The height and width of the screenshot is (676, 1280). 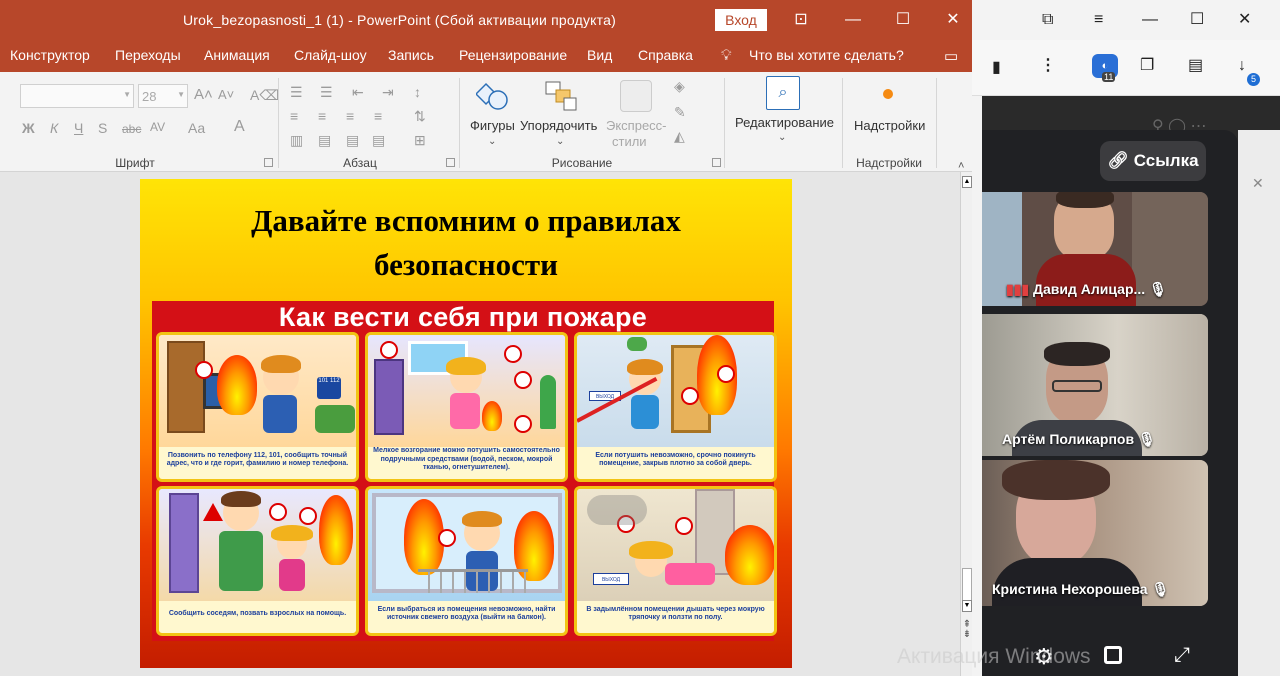 I want to click on copy-link-button: 🔗︎ Ссылка, so click(x=1153, y=161).